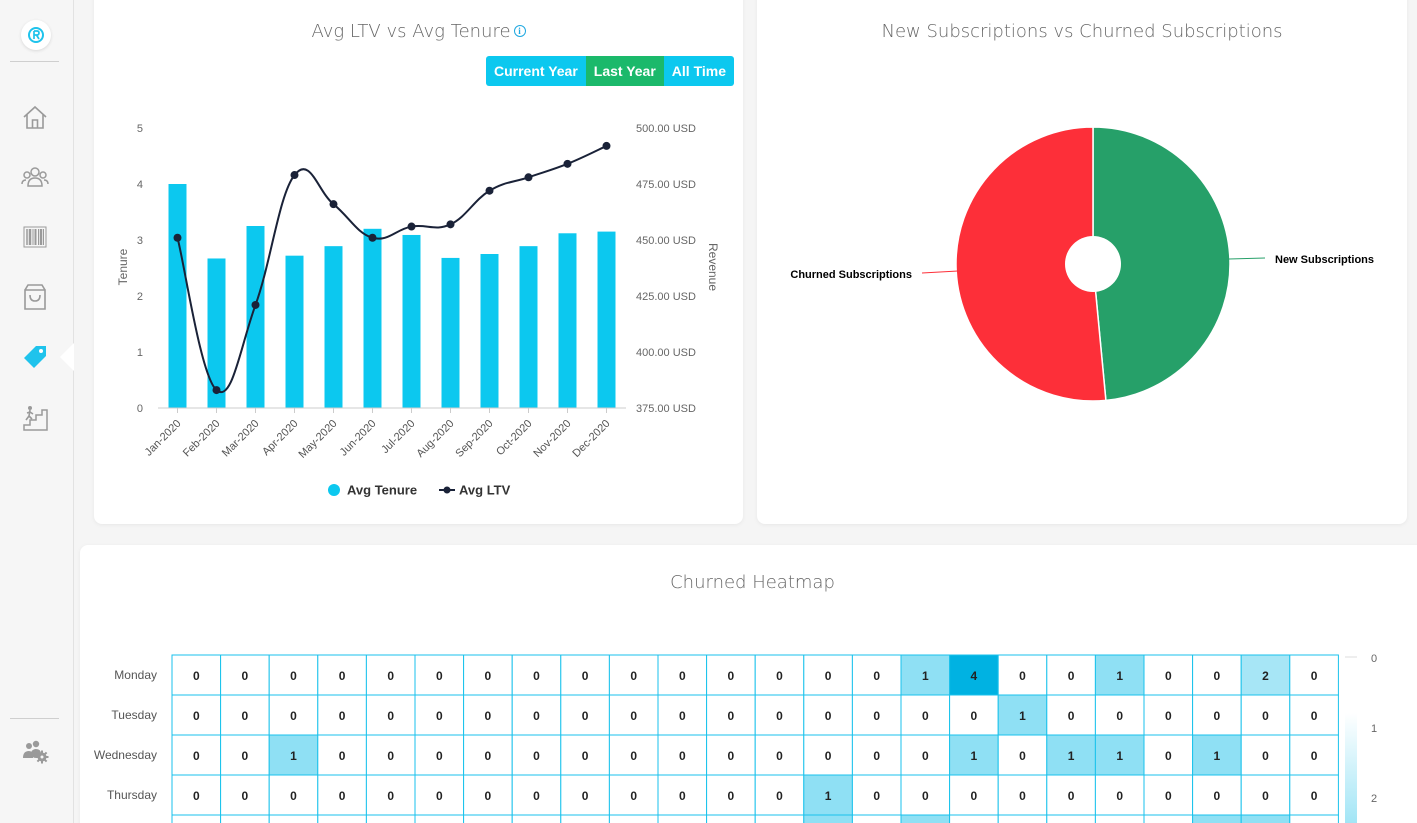  Describe the element at coordinates (666, 129) in the screenshot. I see `y2-tick-label: 500.00 USD` at that location.